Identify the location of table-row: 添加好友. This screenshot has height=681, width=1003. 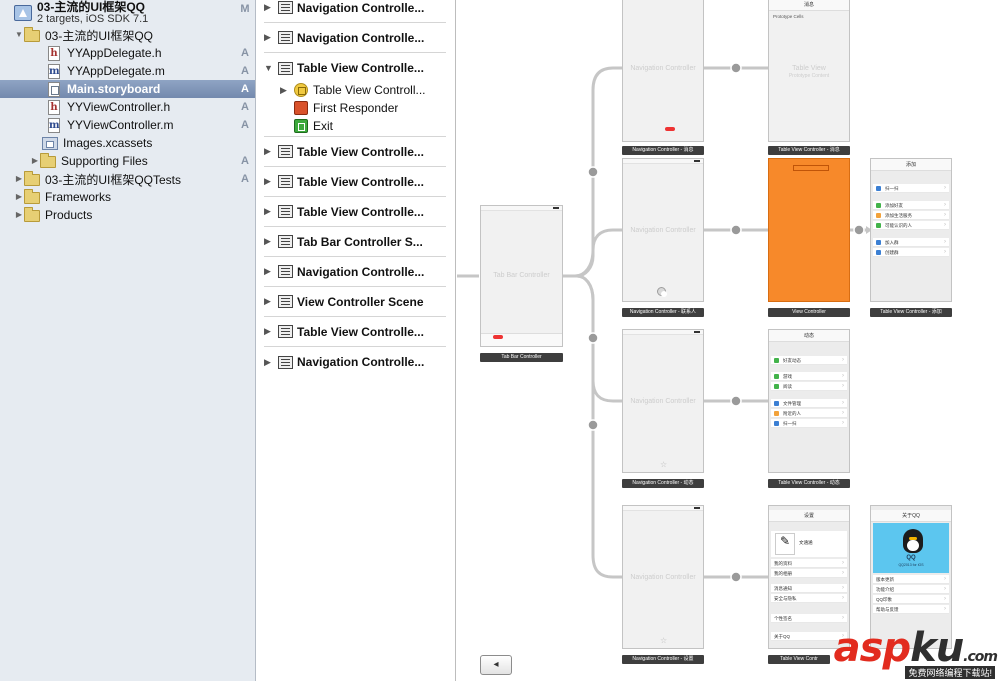
(911, 205).